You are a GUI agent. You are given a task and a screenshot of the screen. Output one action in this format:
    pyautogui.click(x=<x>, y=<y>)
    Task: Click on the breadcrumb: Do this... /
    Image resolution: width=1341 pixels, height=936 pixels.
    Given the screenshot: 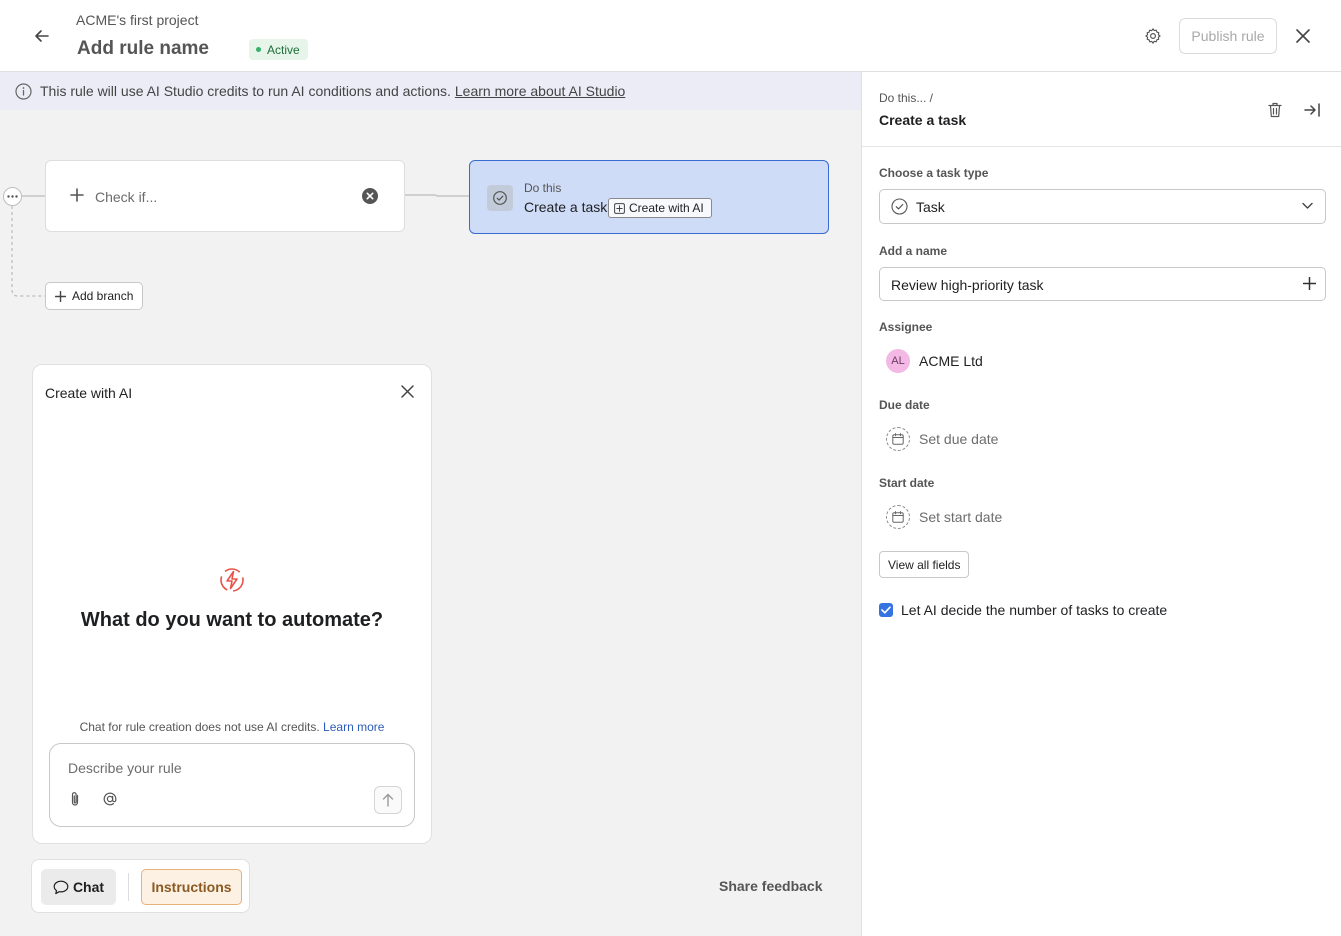 What is the action you would take?
    pyautogui.click(x=906, y=98)
    